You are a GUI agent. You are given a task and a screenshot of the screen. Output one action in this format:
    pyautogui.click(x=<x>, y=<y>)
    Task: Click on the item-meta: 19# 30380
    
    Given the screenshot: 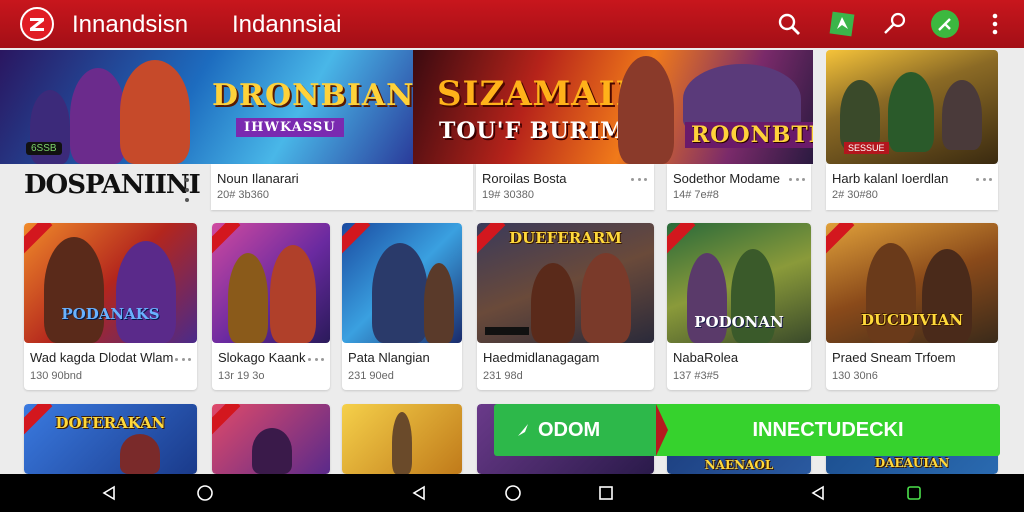 What is the action you would take?
    pyautogui.click(x=508, y=195)
    